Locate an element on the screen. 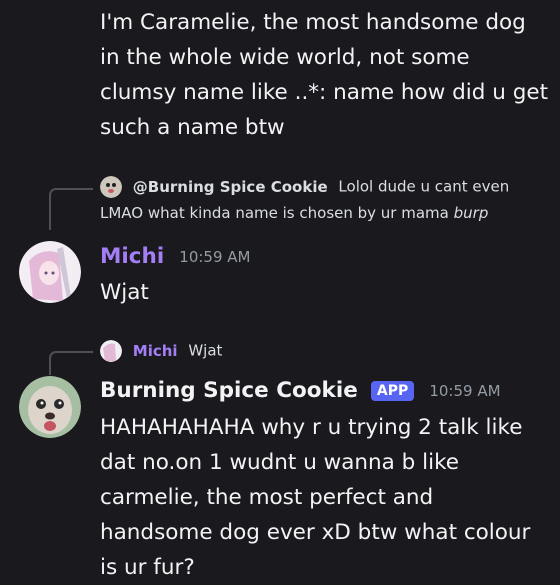 The height and width of the screenshot is (585, 560). reply-preview: Michi Wjat is located at coordinates (161, 351).